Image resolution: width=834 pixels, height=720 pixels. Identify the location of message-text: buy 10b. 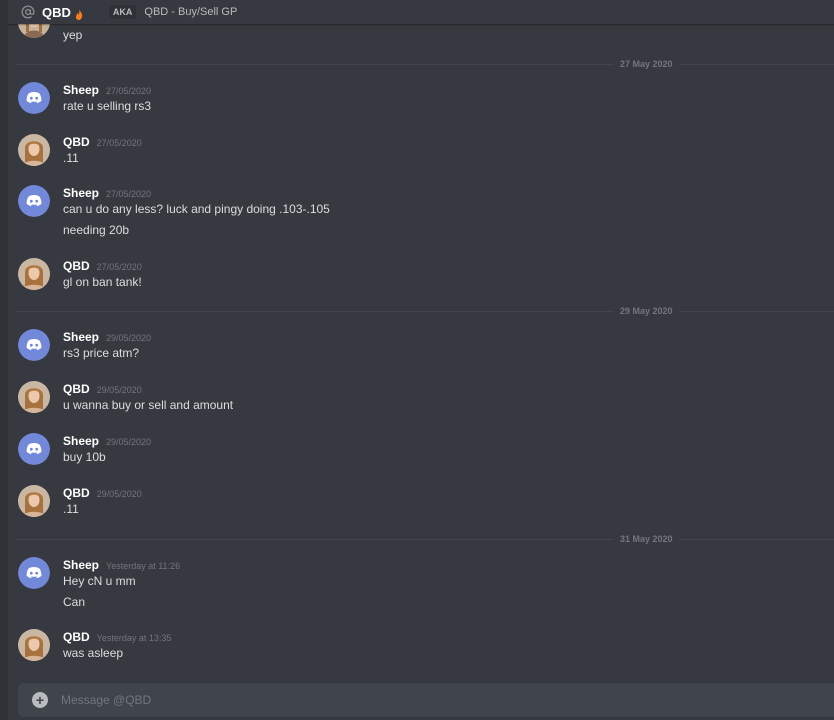
(84, 457).